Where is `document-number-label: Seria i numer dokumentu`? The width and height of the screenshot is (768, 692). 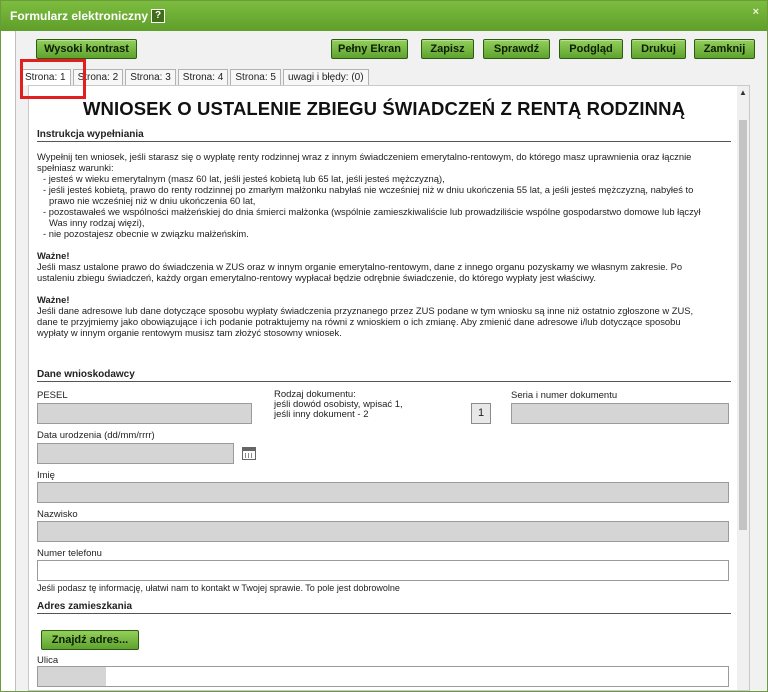
document-number-label: Seria i numer dokumentu is located at coordinates (564, 395).